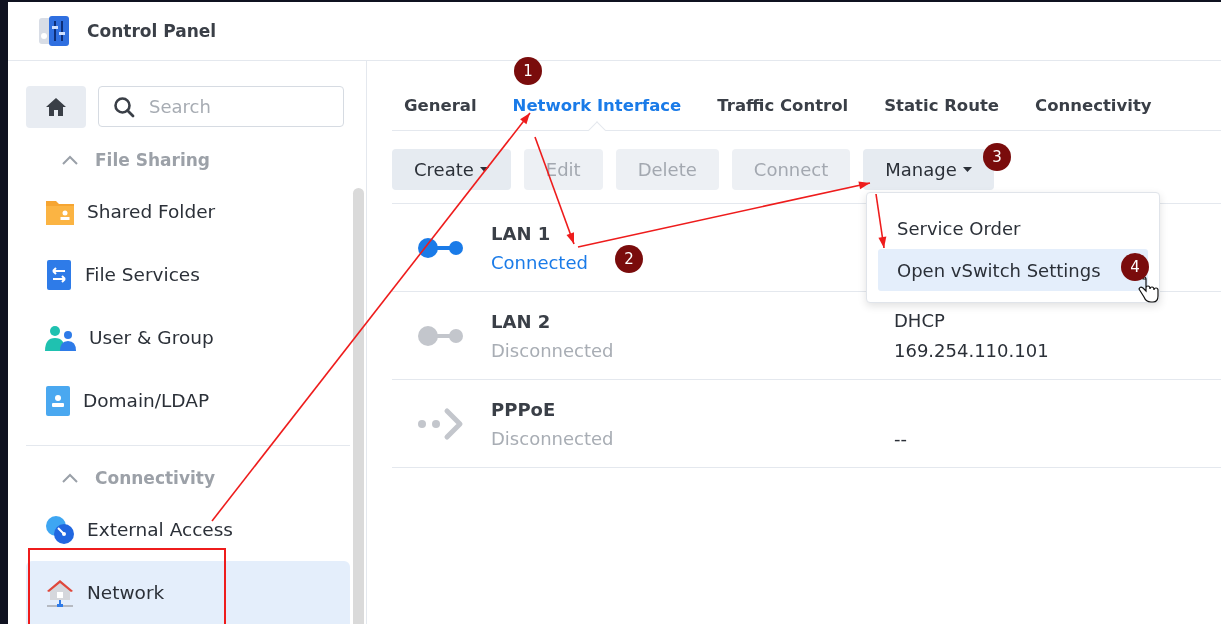  Describe the element at coordinates (188, 529) in the screenshot. I see `sidebar-item: External Access` at that location.